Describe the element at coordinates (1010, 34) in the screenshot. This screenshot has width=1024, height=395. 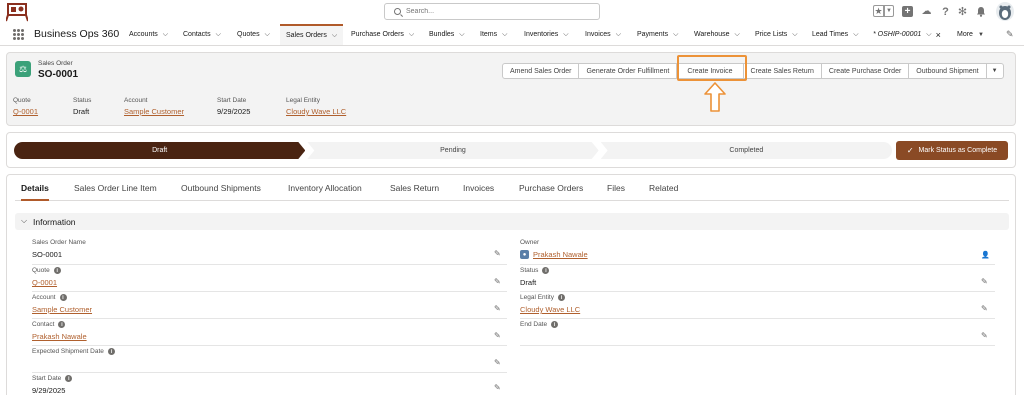
I see `edit-nav-pencil-icon: ✎` at that location.